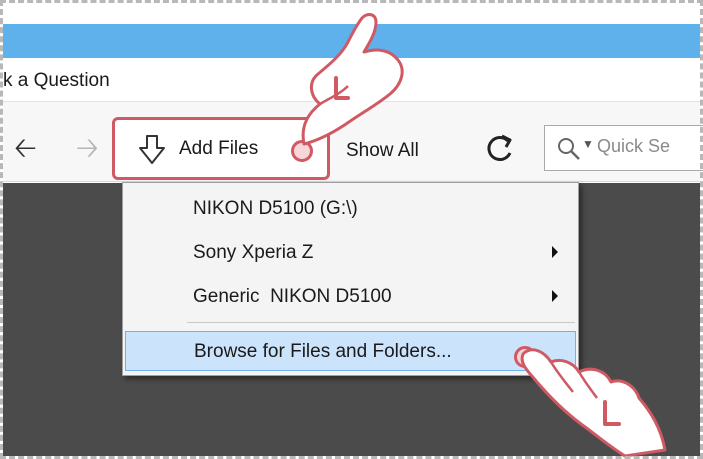 This screenshot has height=459, width=703. Describe the element at coordinates (381, 322) in the screenshot. I see `menu-separator` at that location.